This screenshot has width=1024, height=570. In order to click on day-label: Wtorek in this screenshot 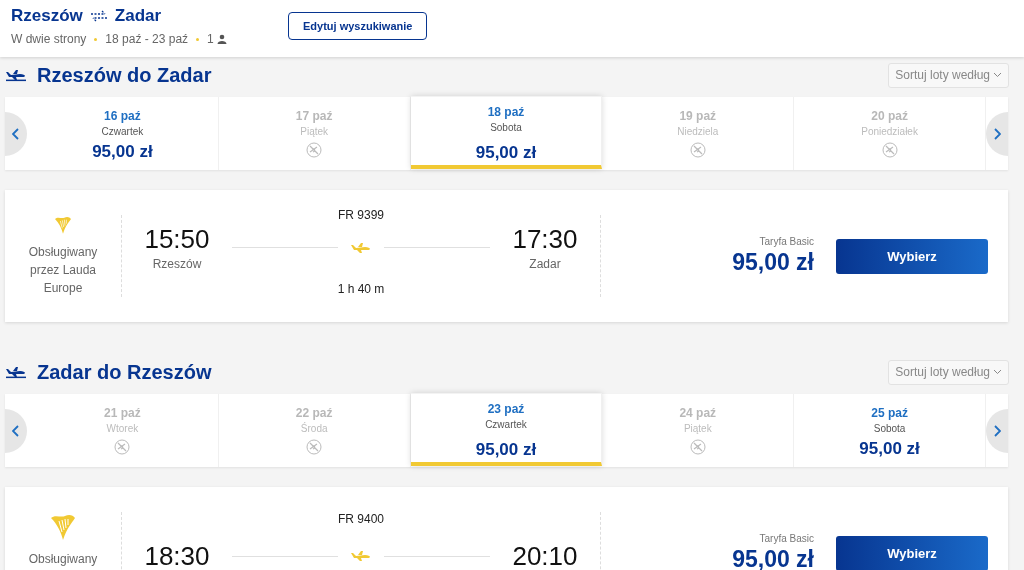, I will do `click(122, 428)`.